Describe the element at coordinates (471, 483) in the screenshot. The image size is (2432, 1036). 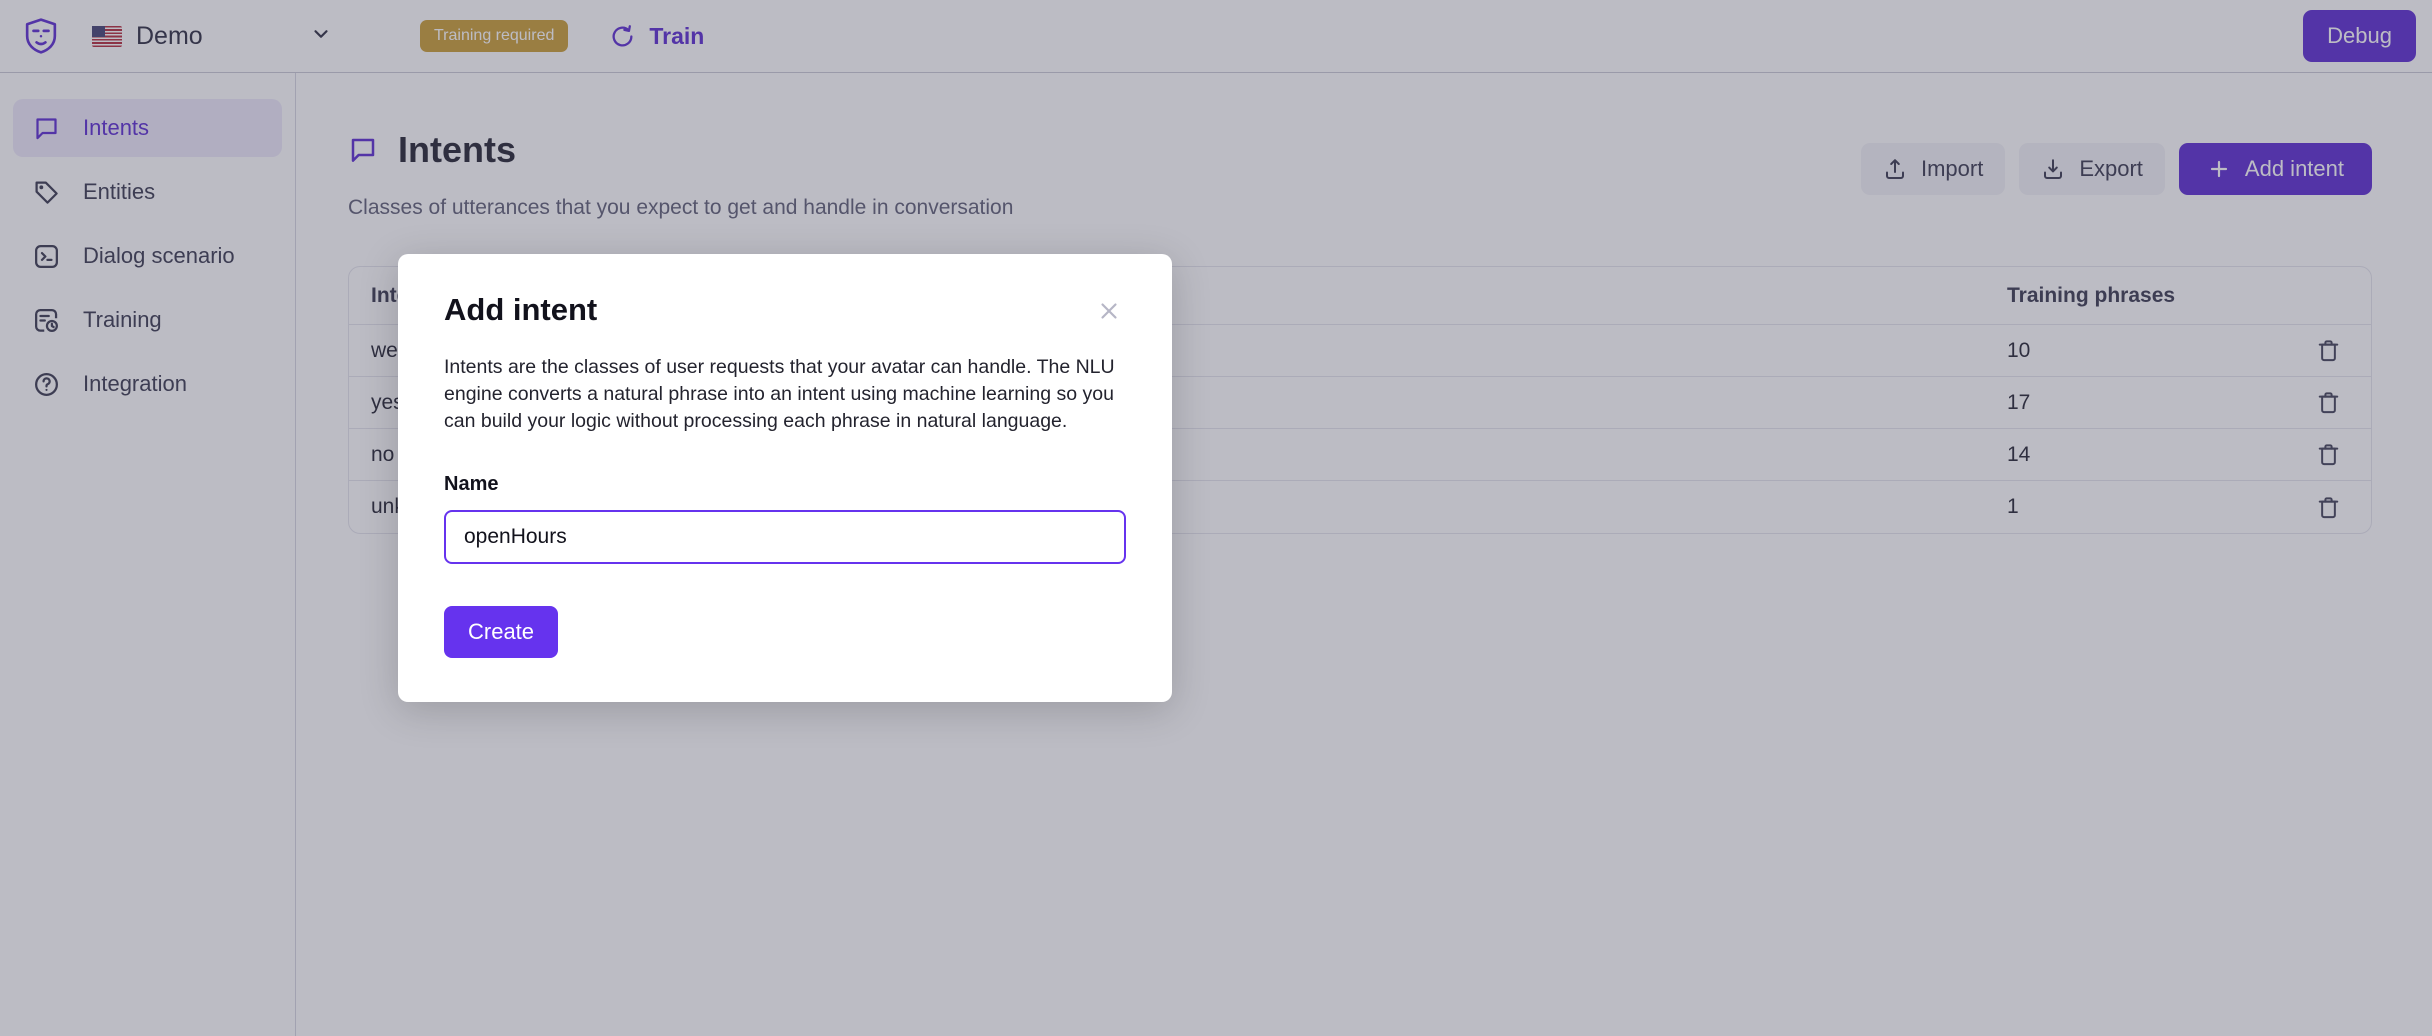
I see `name-field-label: Name` at that location.